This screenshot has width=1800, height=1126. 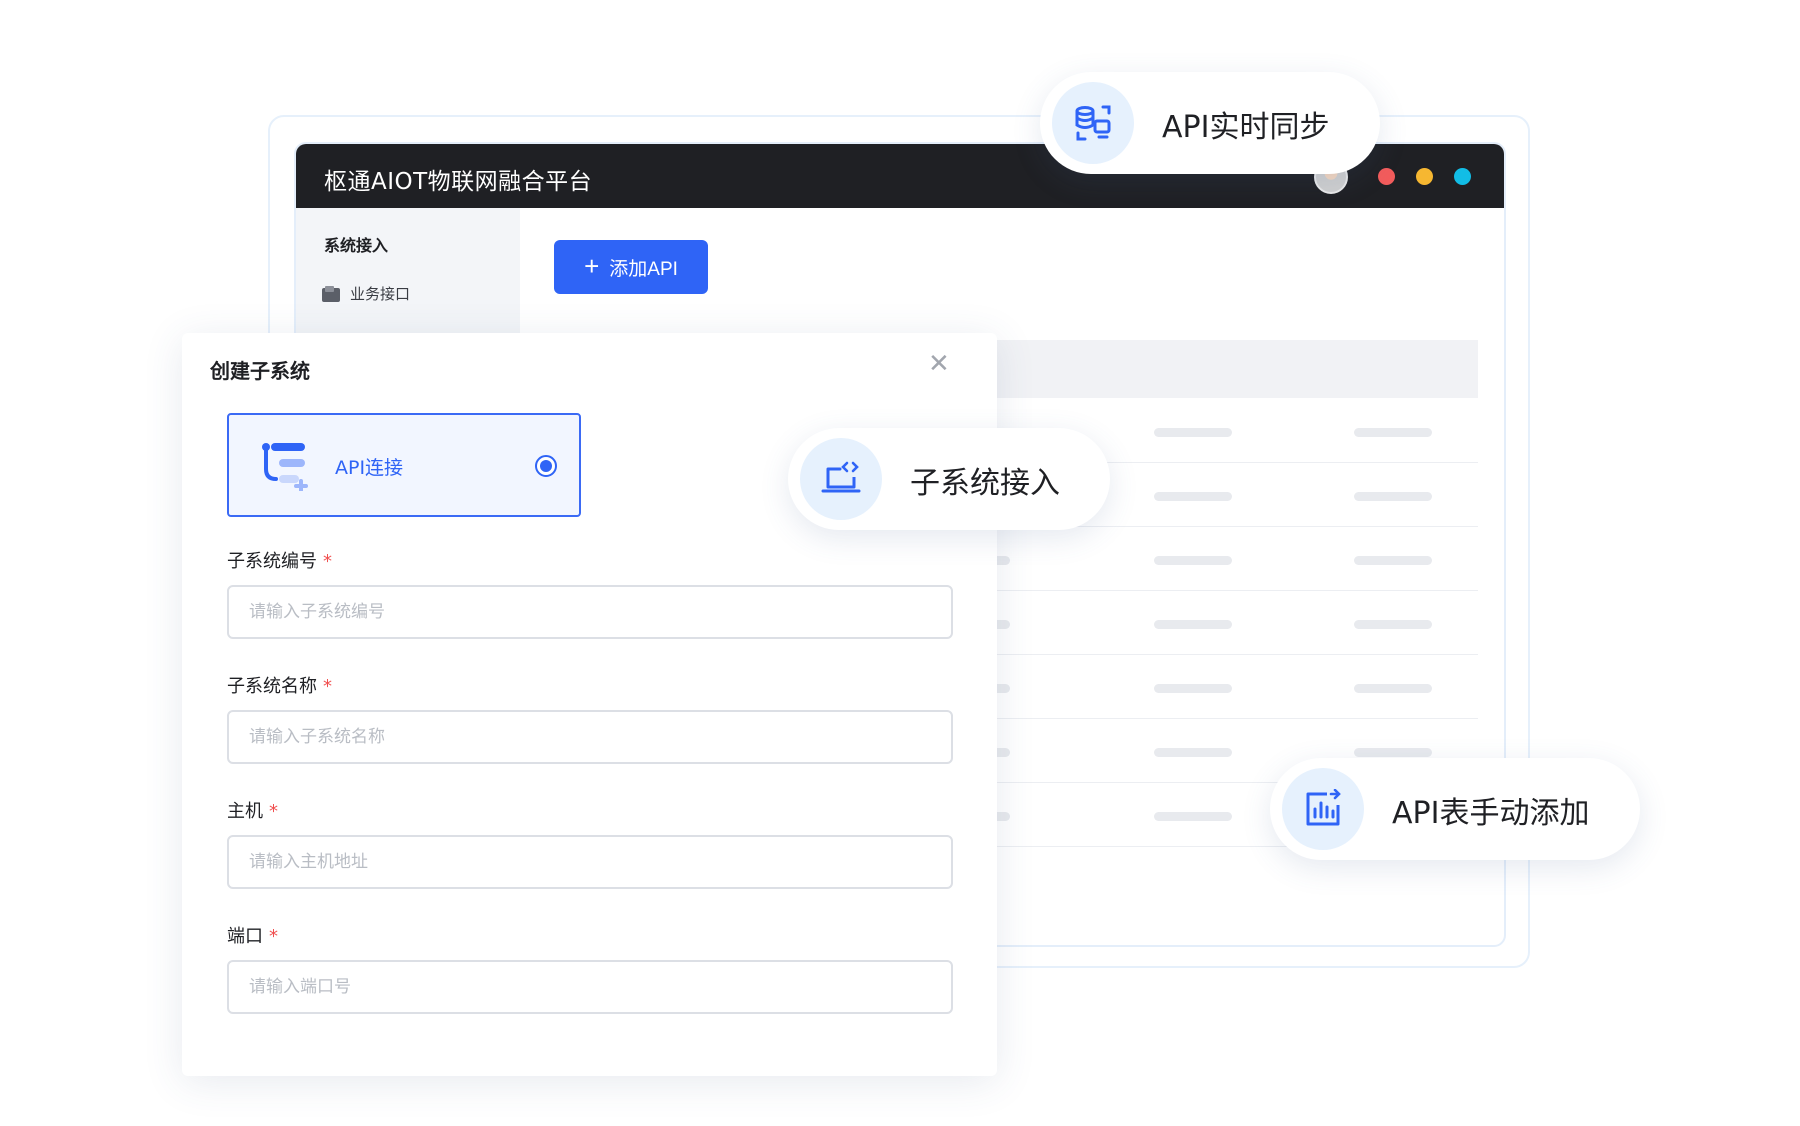 I want to click on sidebar-item-label: 业务接口, so click(x=380, y=294).